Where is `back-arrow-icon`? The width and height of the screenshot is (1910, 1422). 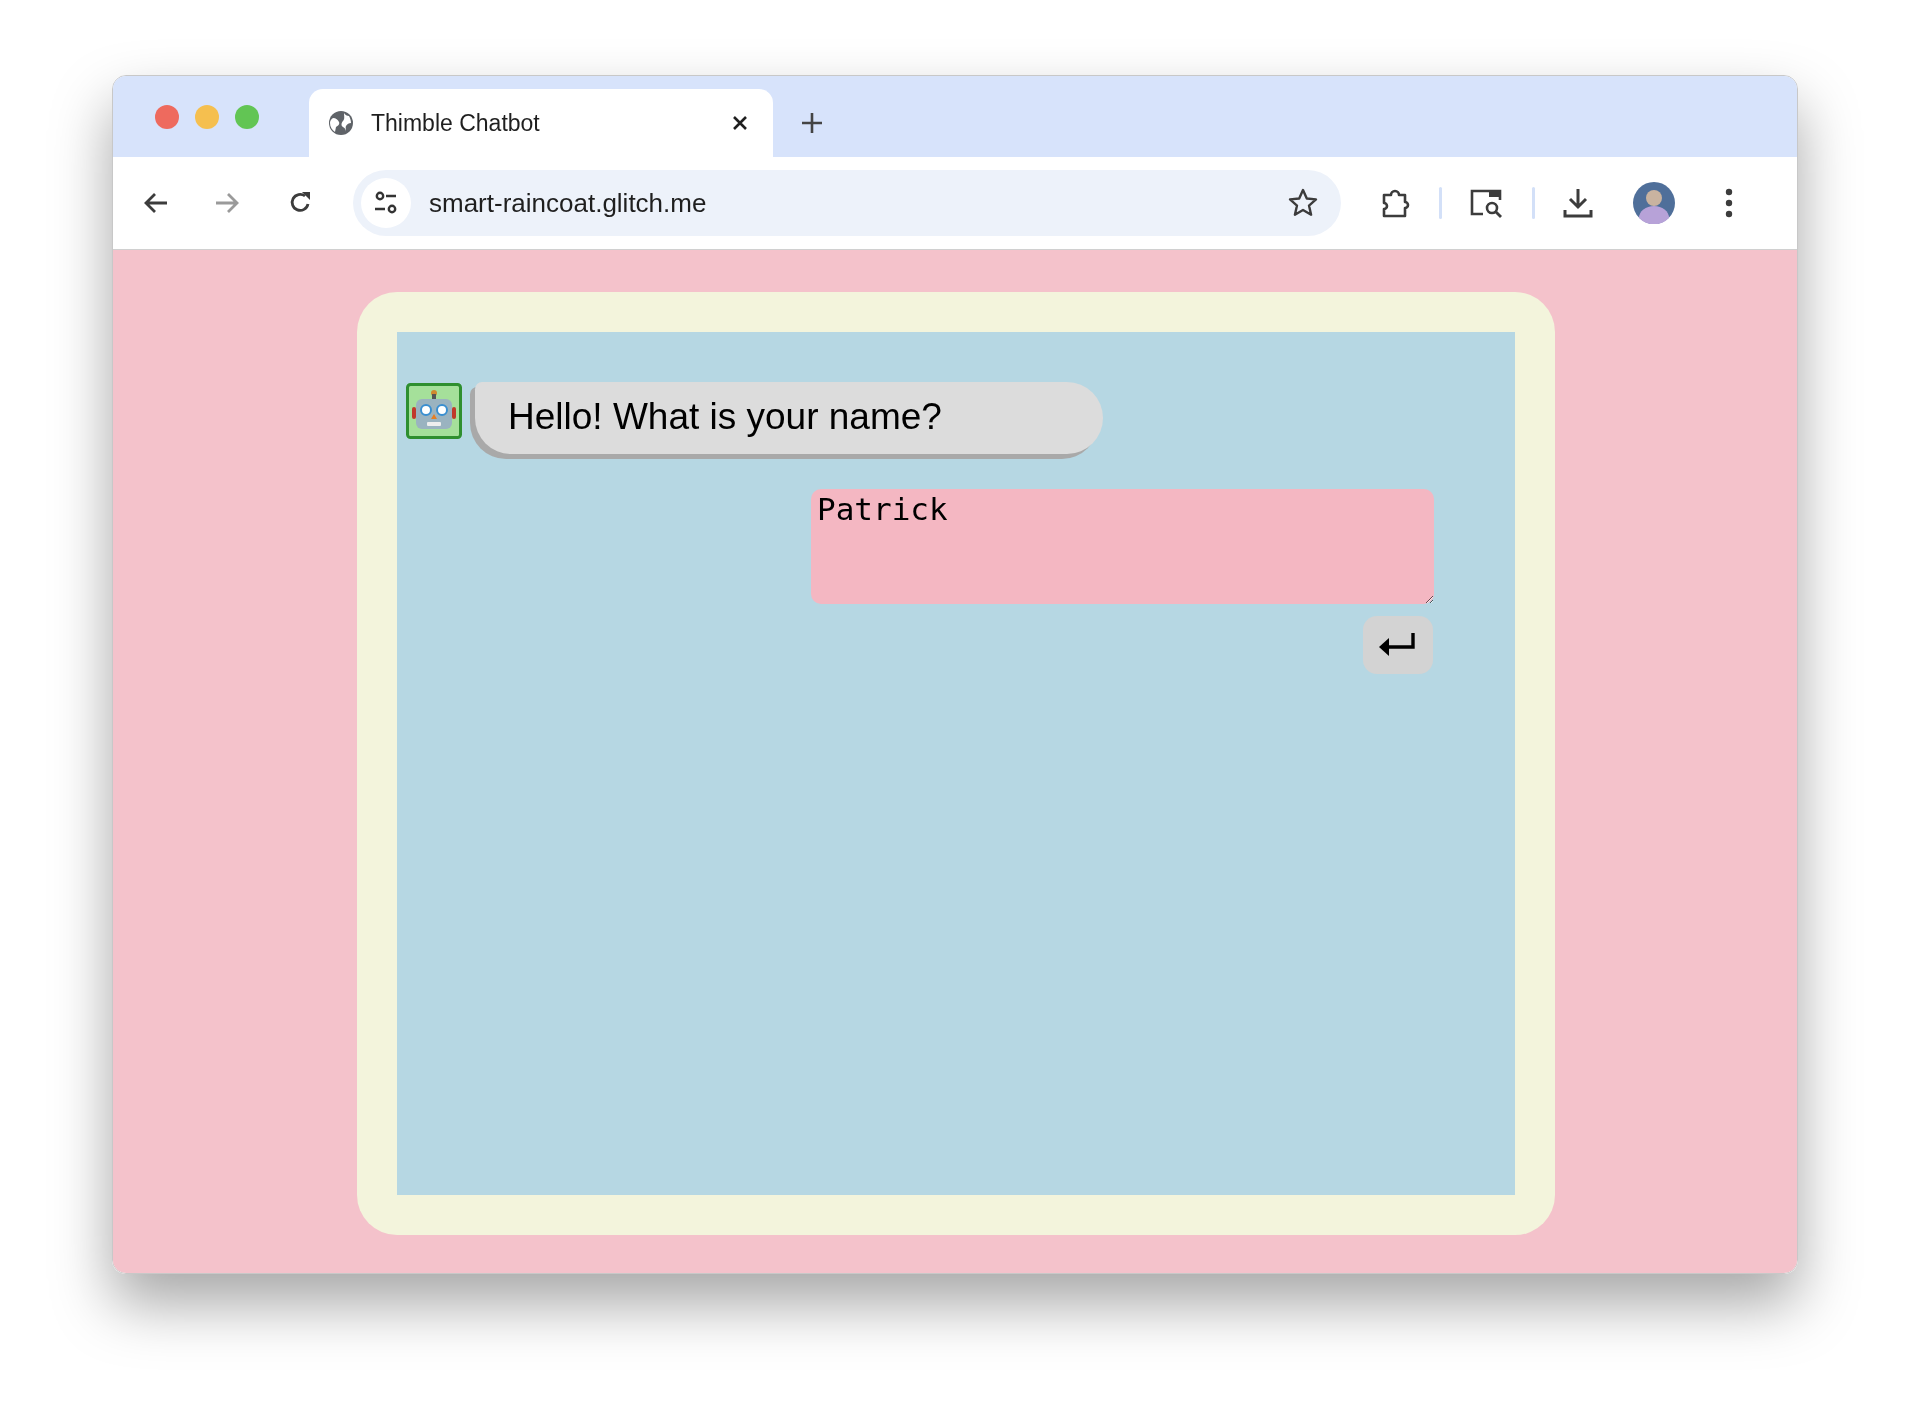 back-arrow-icon is located at coordinates (156, 203).